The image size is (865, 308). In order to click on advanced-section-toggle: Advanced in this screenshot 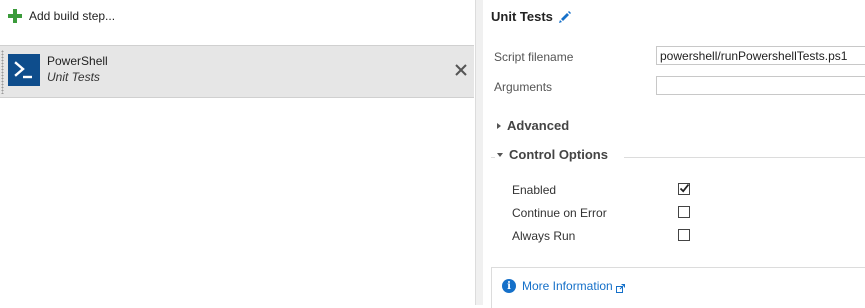, I will do `click(533, 125)`.